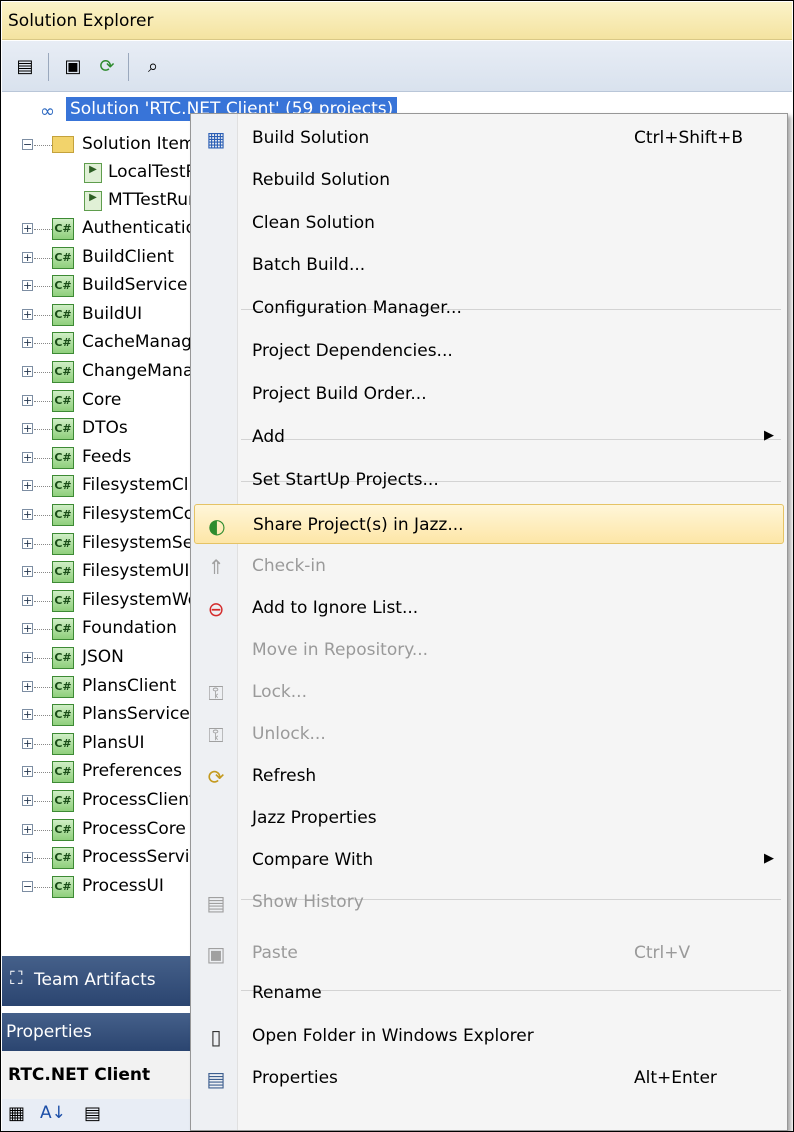 This screenshot has height=1132, width=794. I want to click on project-node: + C# FilesystemService, so click(102, 544).